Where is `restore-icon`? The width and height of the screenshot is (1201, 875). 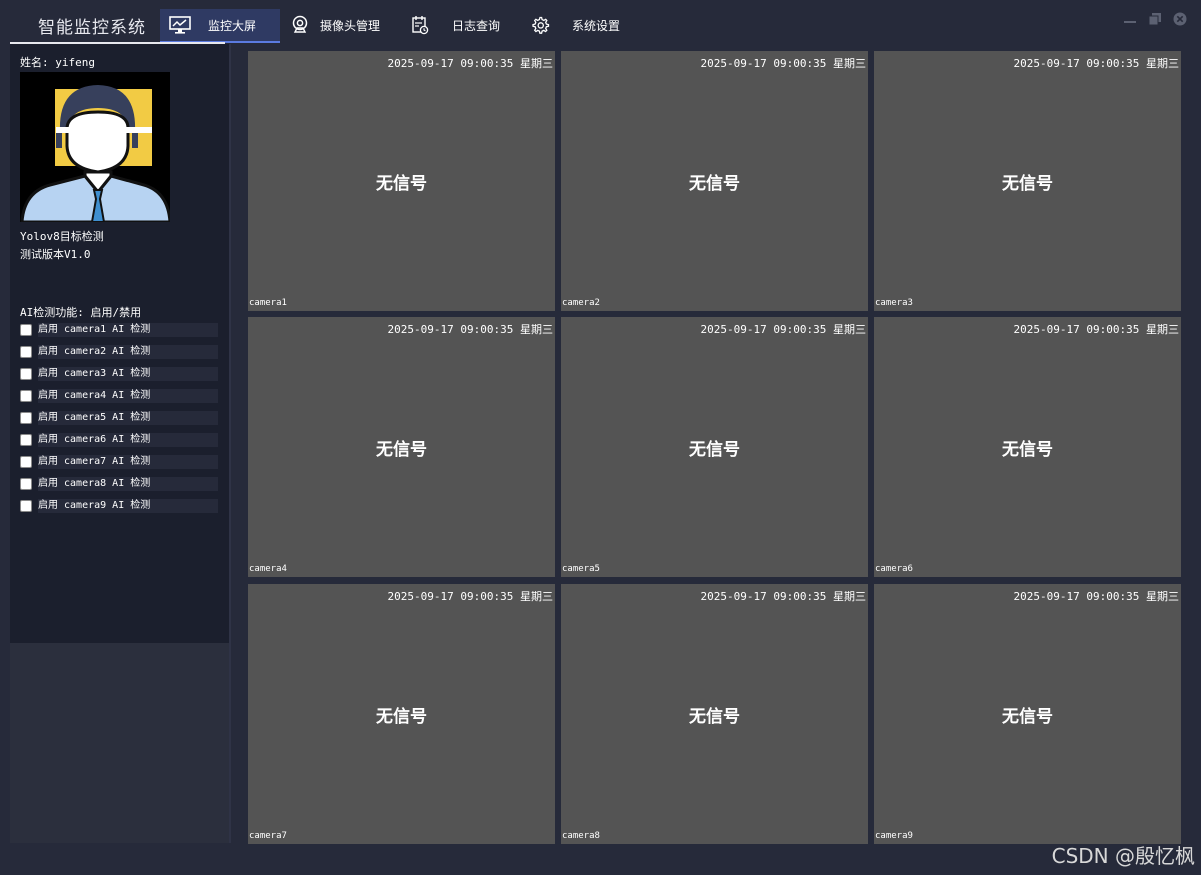
restore-icon is located at coordinates (1155, 19).